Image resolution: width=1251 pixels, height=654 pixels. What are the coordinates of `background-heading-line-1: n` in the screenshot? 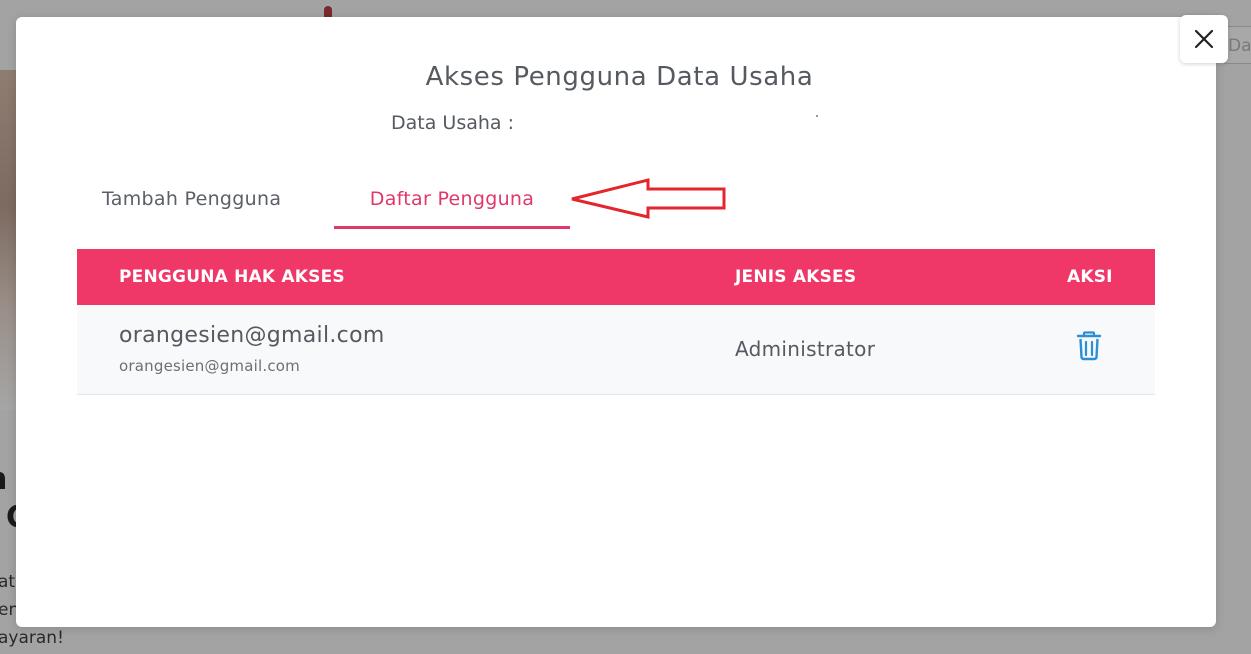 It's located at (3, 479).